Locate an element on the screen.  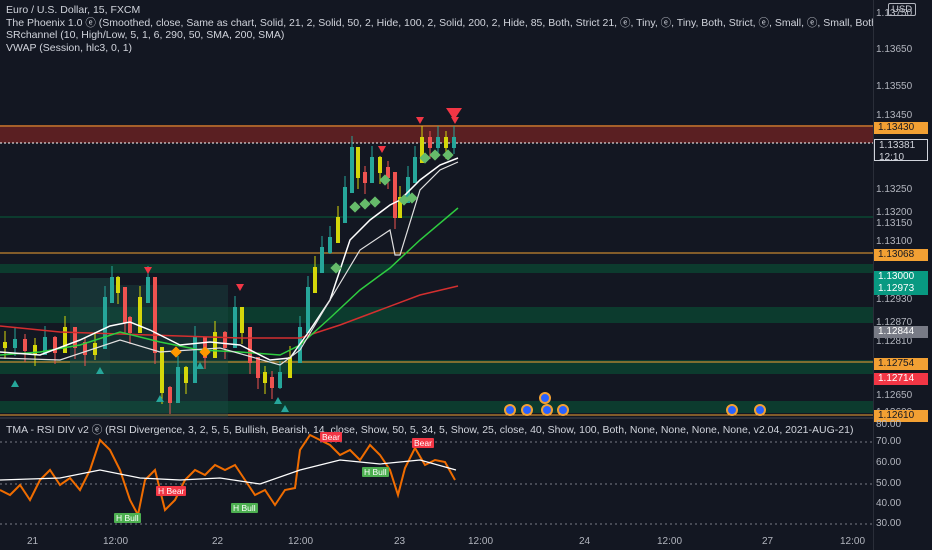
price-axis-label: 1.13100 is located at coordinates (894, 241).